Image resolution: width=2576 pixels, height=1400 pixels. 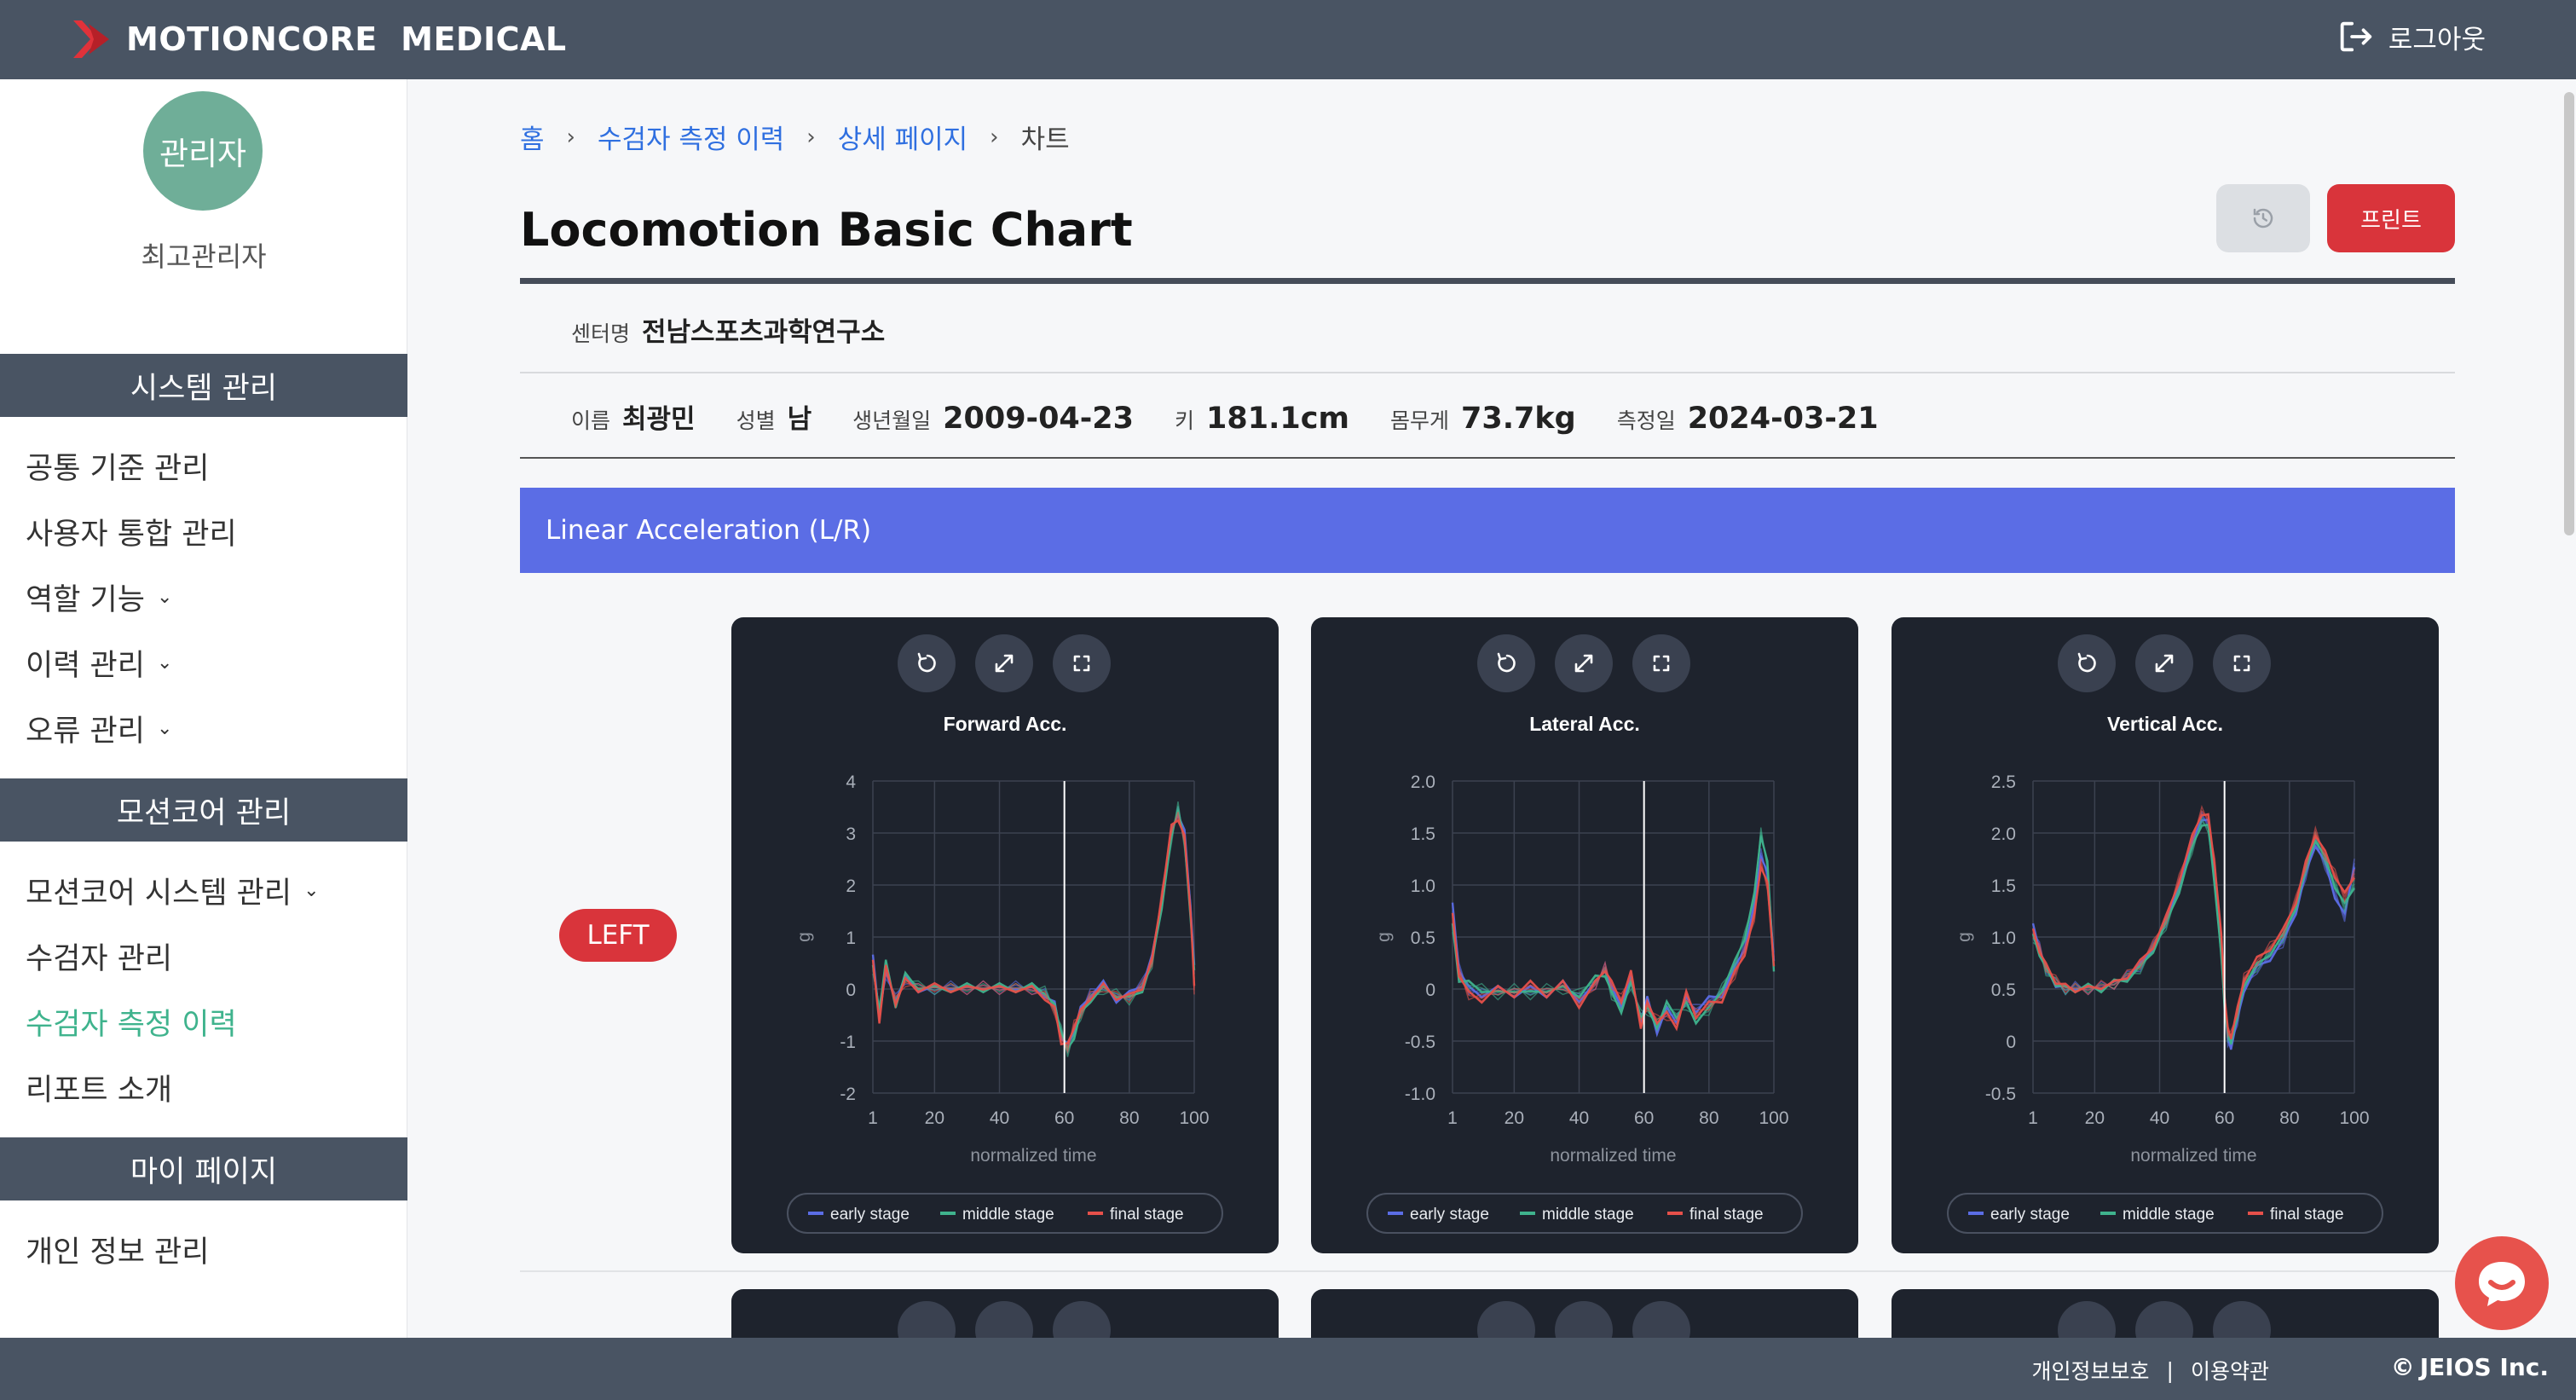 I want to click on sidebar-item-common-standards: 공통 기준 관리, so click(x=117, y=466).